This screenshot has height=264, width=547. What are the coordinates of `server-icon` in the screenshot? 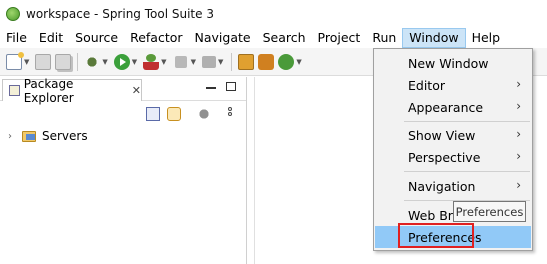 It's located at (208, 61).